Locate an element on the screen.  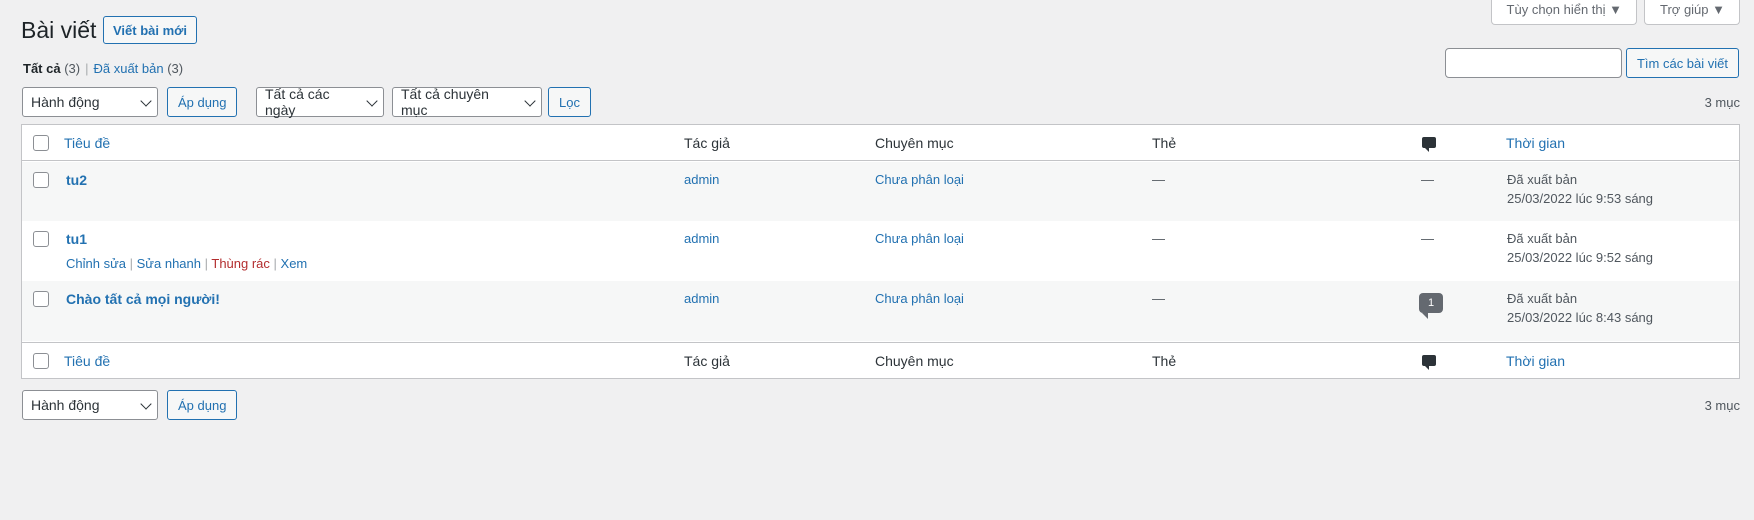
view-published-link: Đã xuất bản (3) is located at coordinates (138, 68).